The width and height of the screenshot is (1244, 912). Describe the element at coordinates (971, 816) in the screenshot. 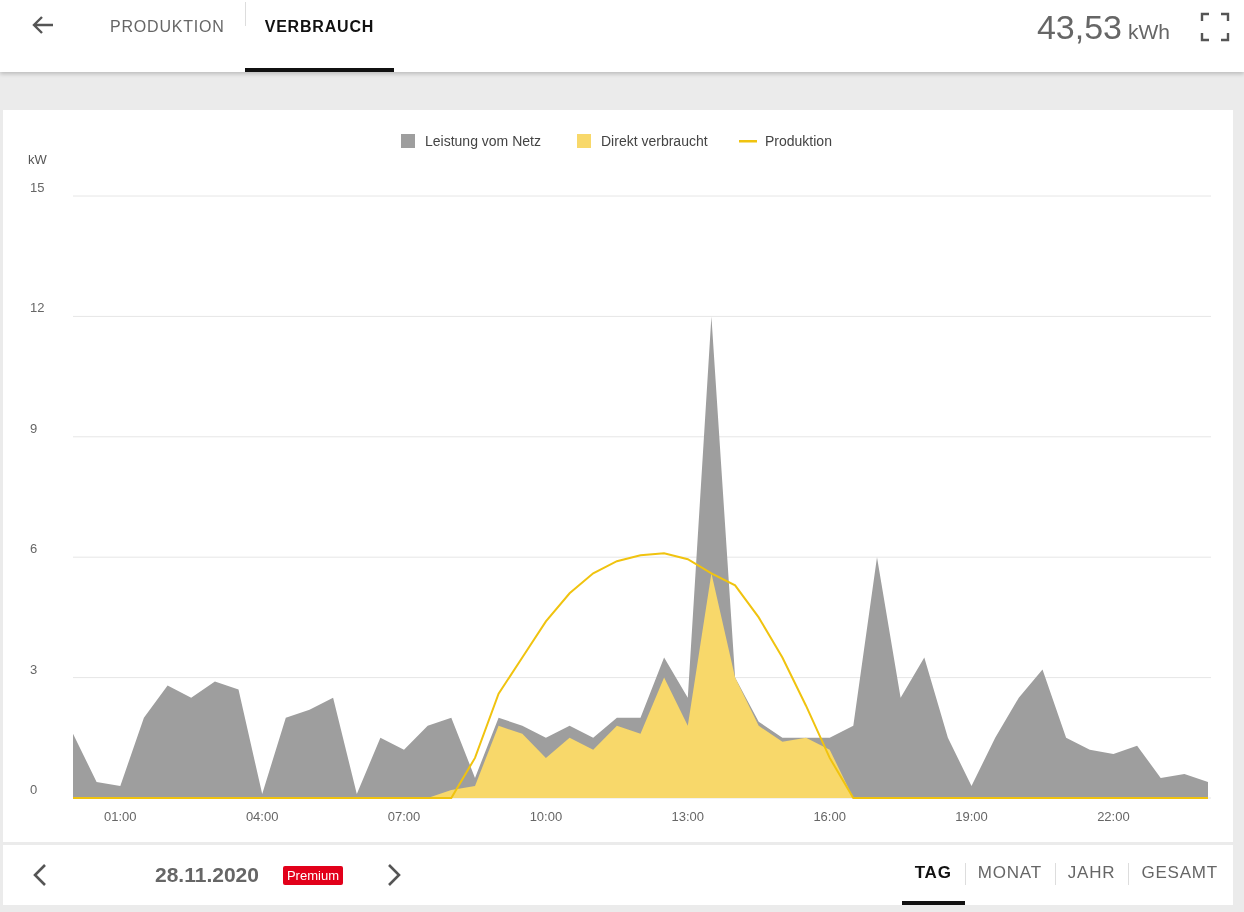

I see `x-tick-label: 19:00` at that location.